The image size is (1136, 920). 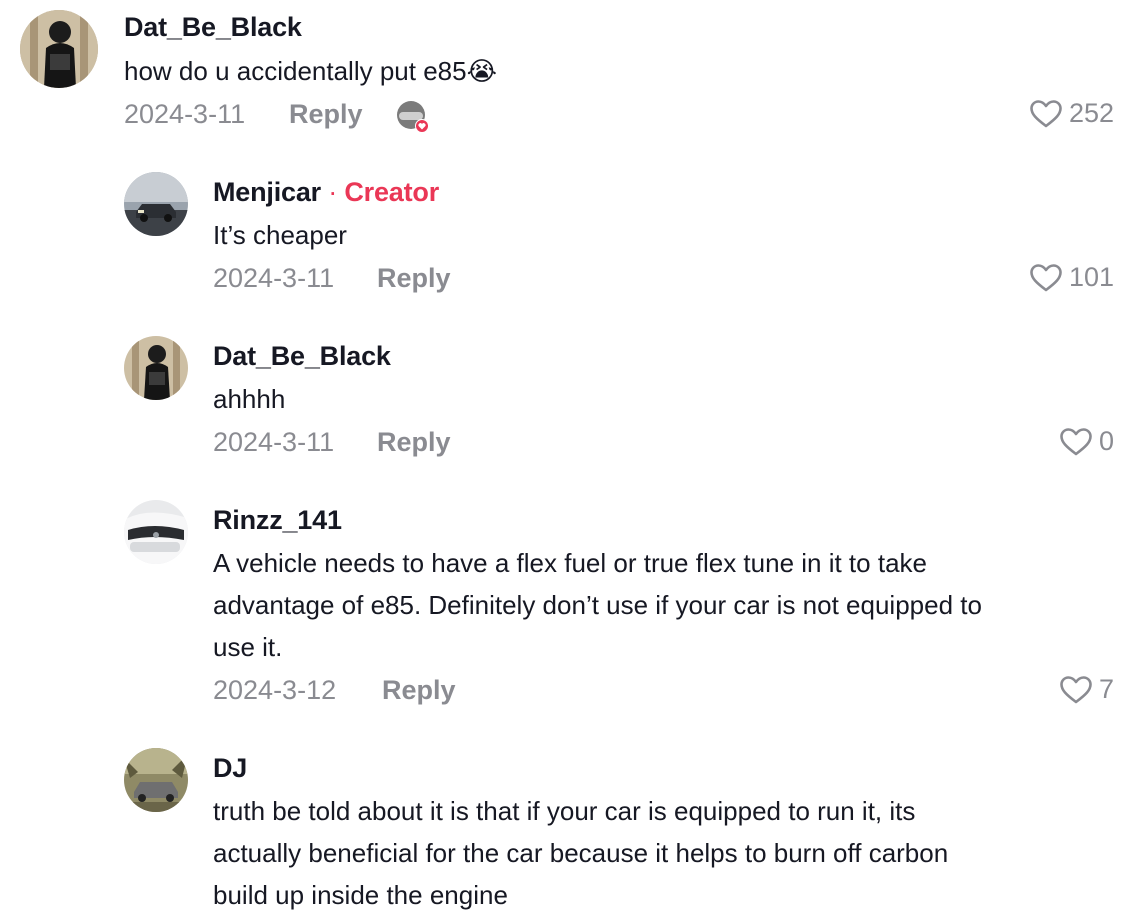 I want to click on like-button: 101, so click(x=1071, y=277).